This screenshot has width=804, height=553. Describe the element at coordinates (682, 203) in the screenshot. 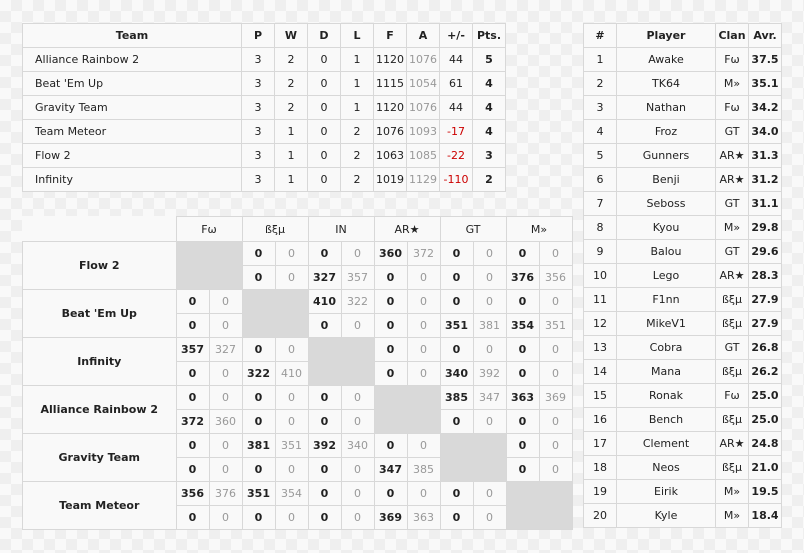

I see `player-row: 7 Seboss GT 31.1` at that location.